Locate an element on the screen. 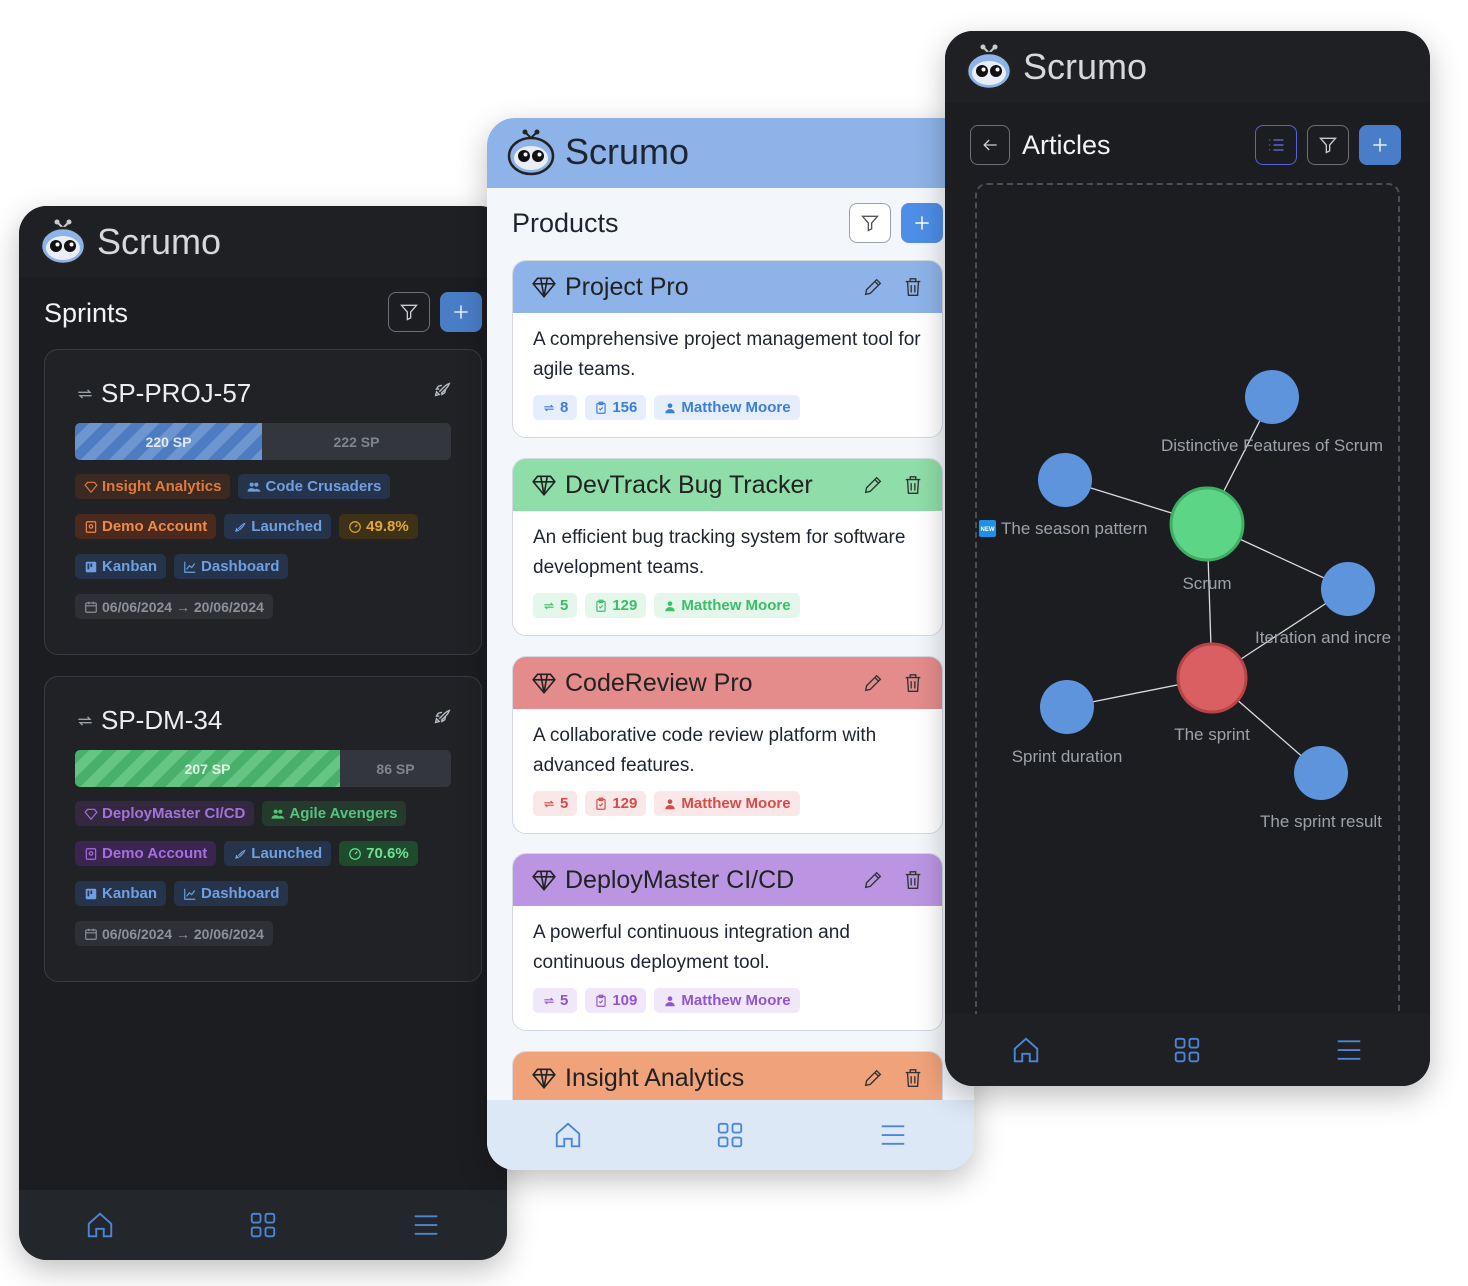 The height and width of the screenshot is (1286, 1468). sprint-title: SP-DM-34 is located at coordinates (148, 720).